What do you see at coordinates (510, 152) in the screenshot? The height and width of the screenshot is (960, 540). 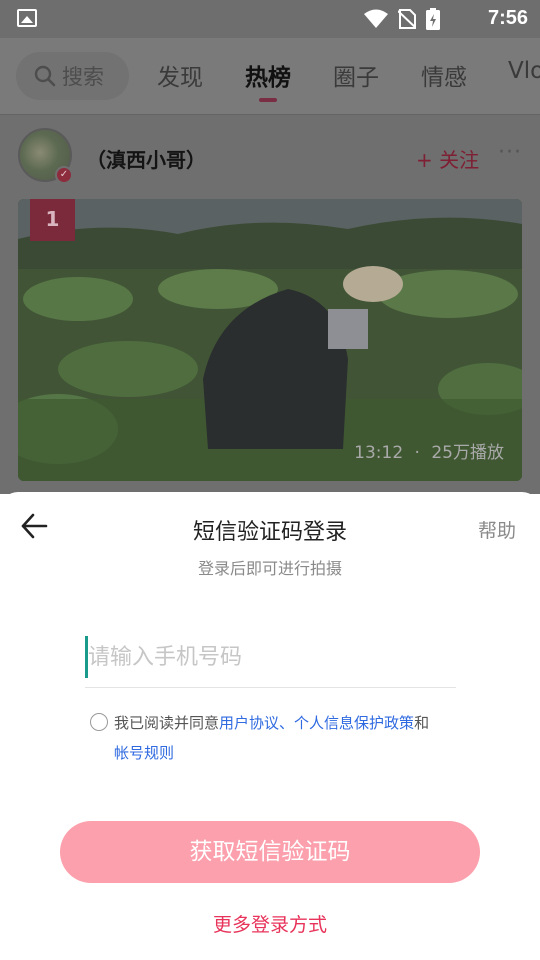 I see `more-options-icon: ···` at bounding box center [510, 152].